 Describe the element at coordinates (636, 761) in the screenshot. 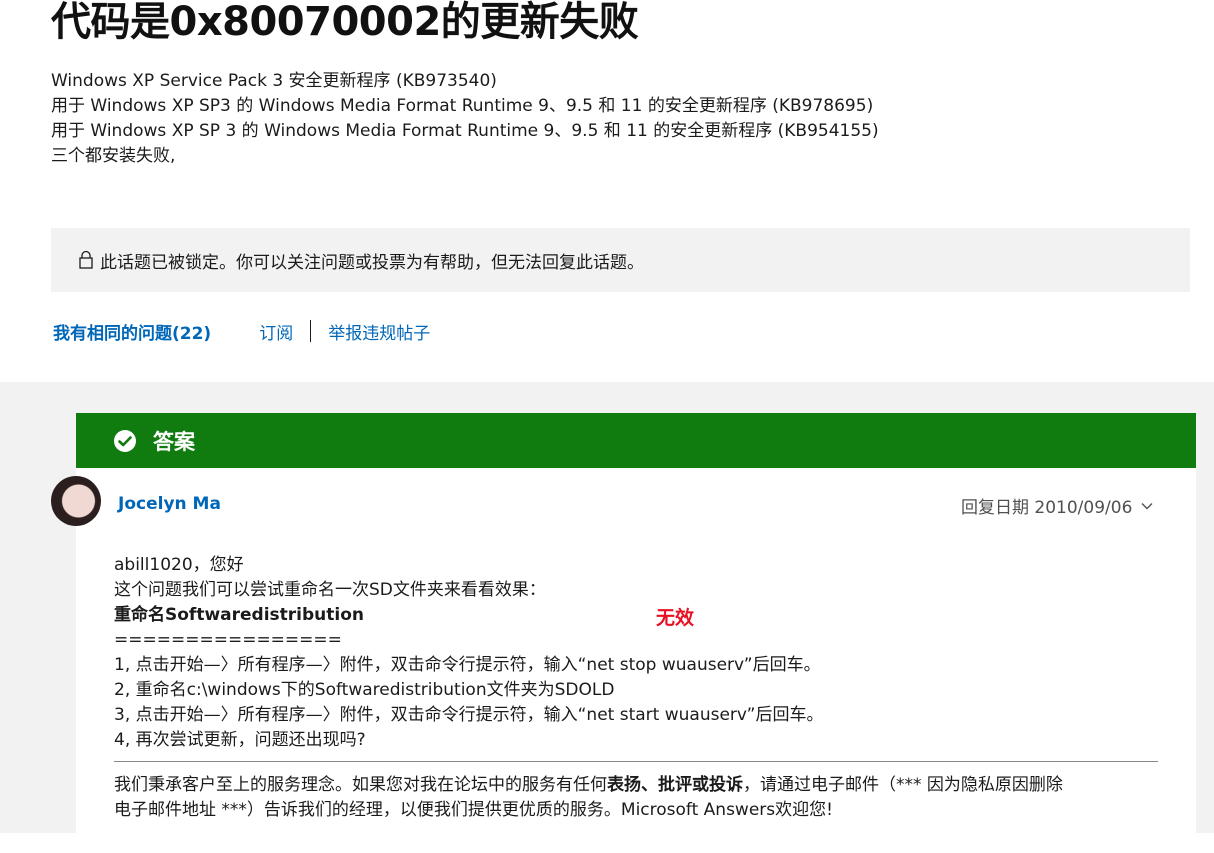

I see `signature-divider` at that location.